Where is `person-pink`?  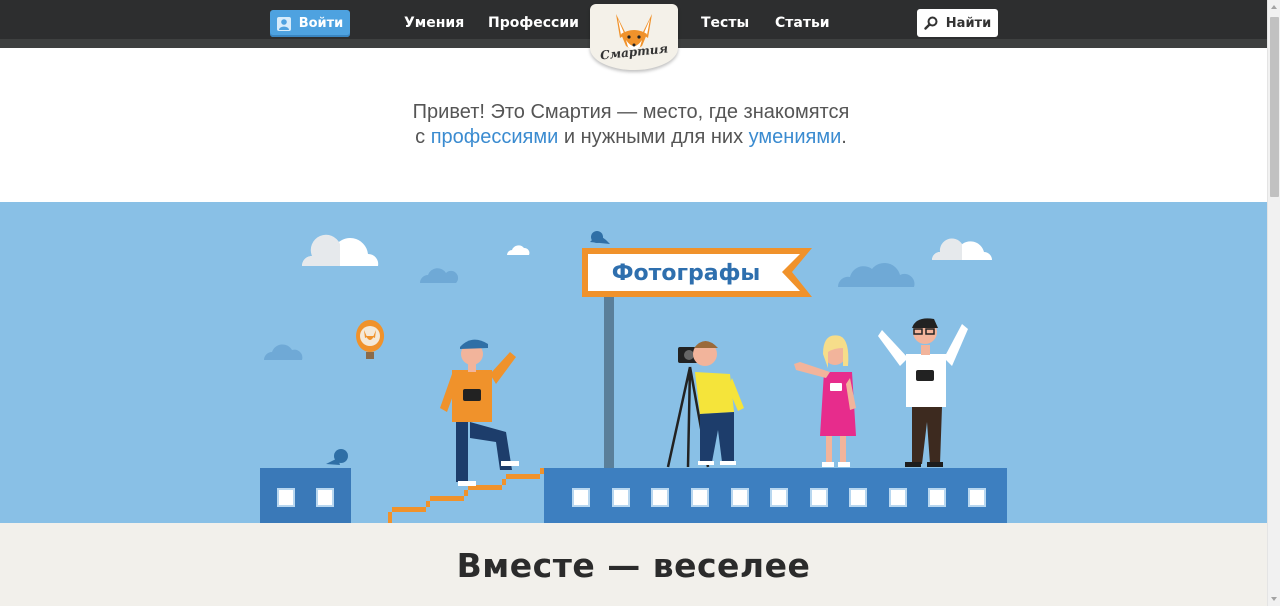 person-pink is located at coordinates (825, 401).